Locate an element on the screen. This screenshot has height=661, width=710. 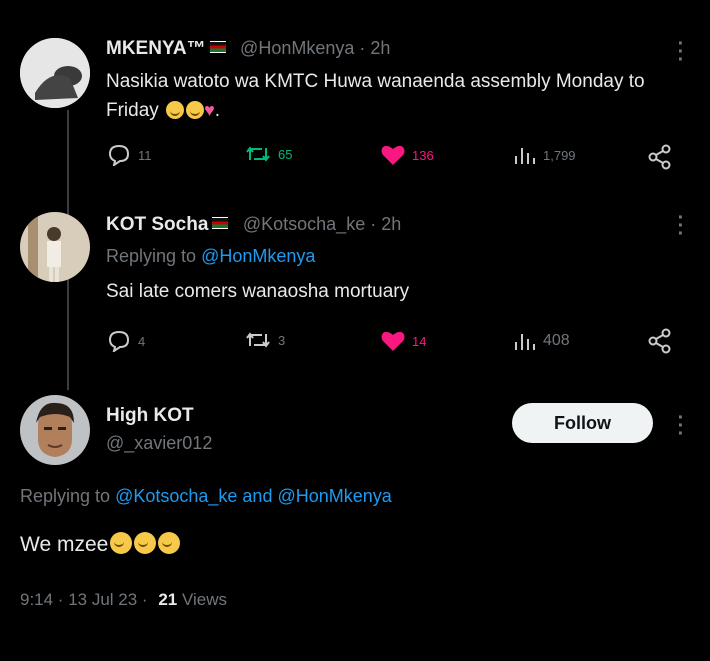
like-button: 14 is located at coordinates (403, 341).